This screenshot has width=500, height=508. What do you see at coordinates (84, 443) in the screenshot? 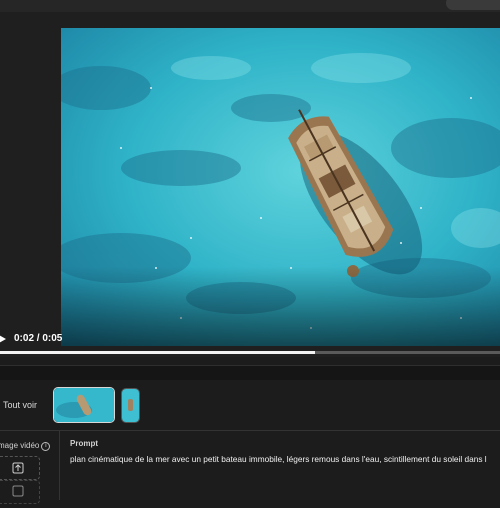
I see `prompt-label: Prompt` at bounding box center [84, 443].